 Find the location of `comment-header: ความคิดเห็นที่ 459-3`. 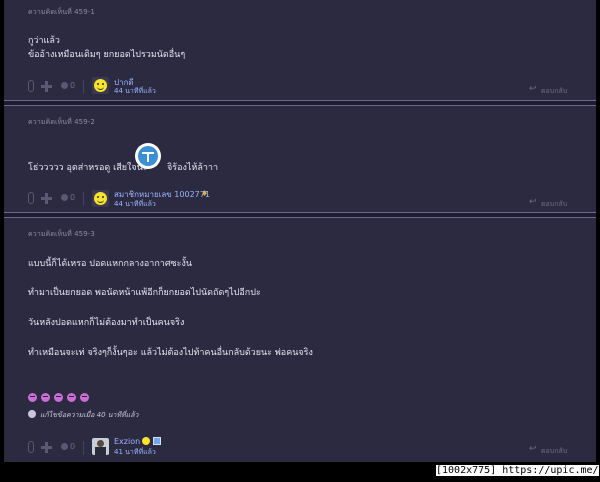

comment-header: ความคิดเห็นที่ 459-3 is located at coordinates (61, 234).